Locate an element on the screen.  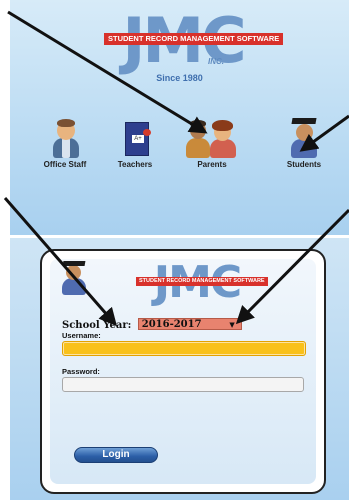
office-staff-icon is located at coordinates (65, 138).